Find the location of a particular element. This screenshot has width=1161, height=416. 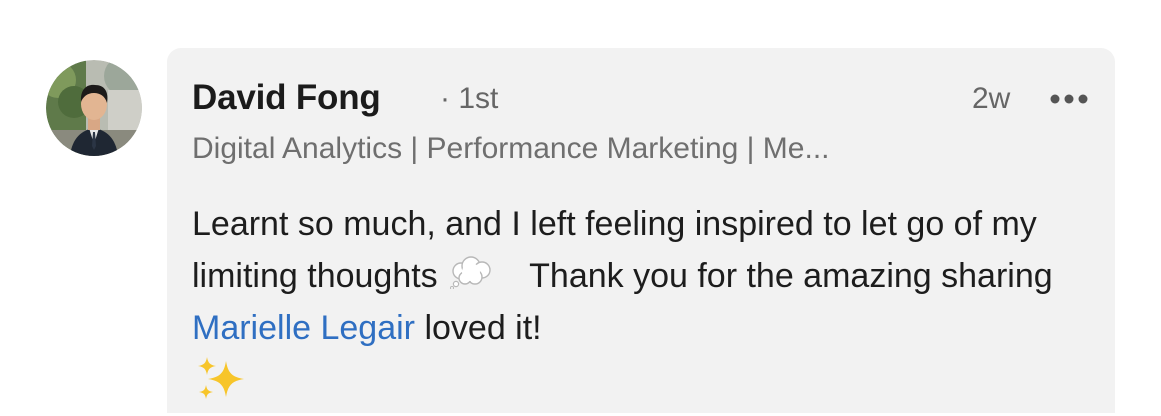

profile-avatar is located at coordinates (94, 108).